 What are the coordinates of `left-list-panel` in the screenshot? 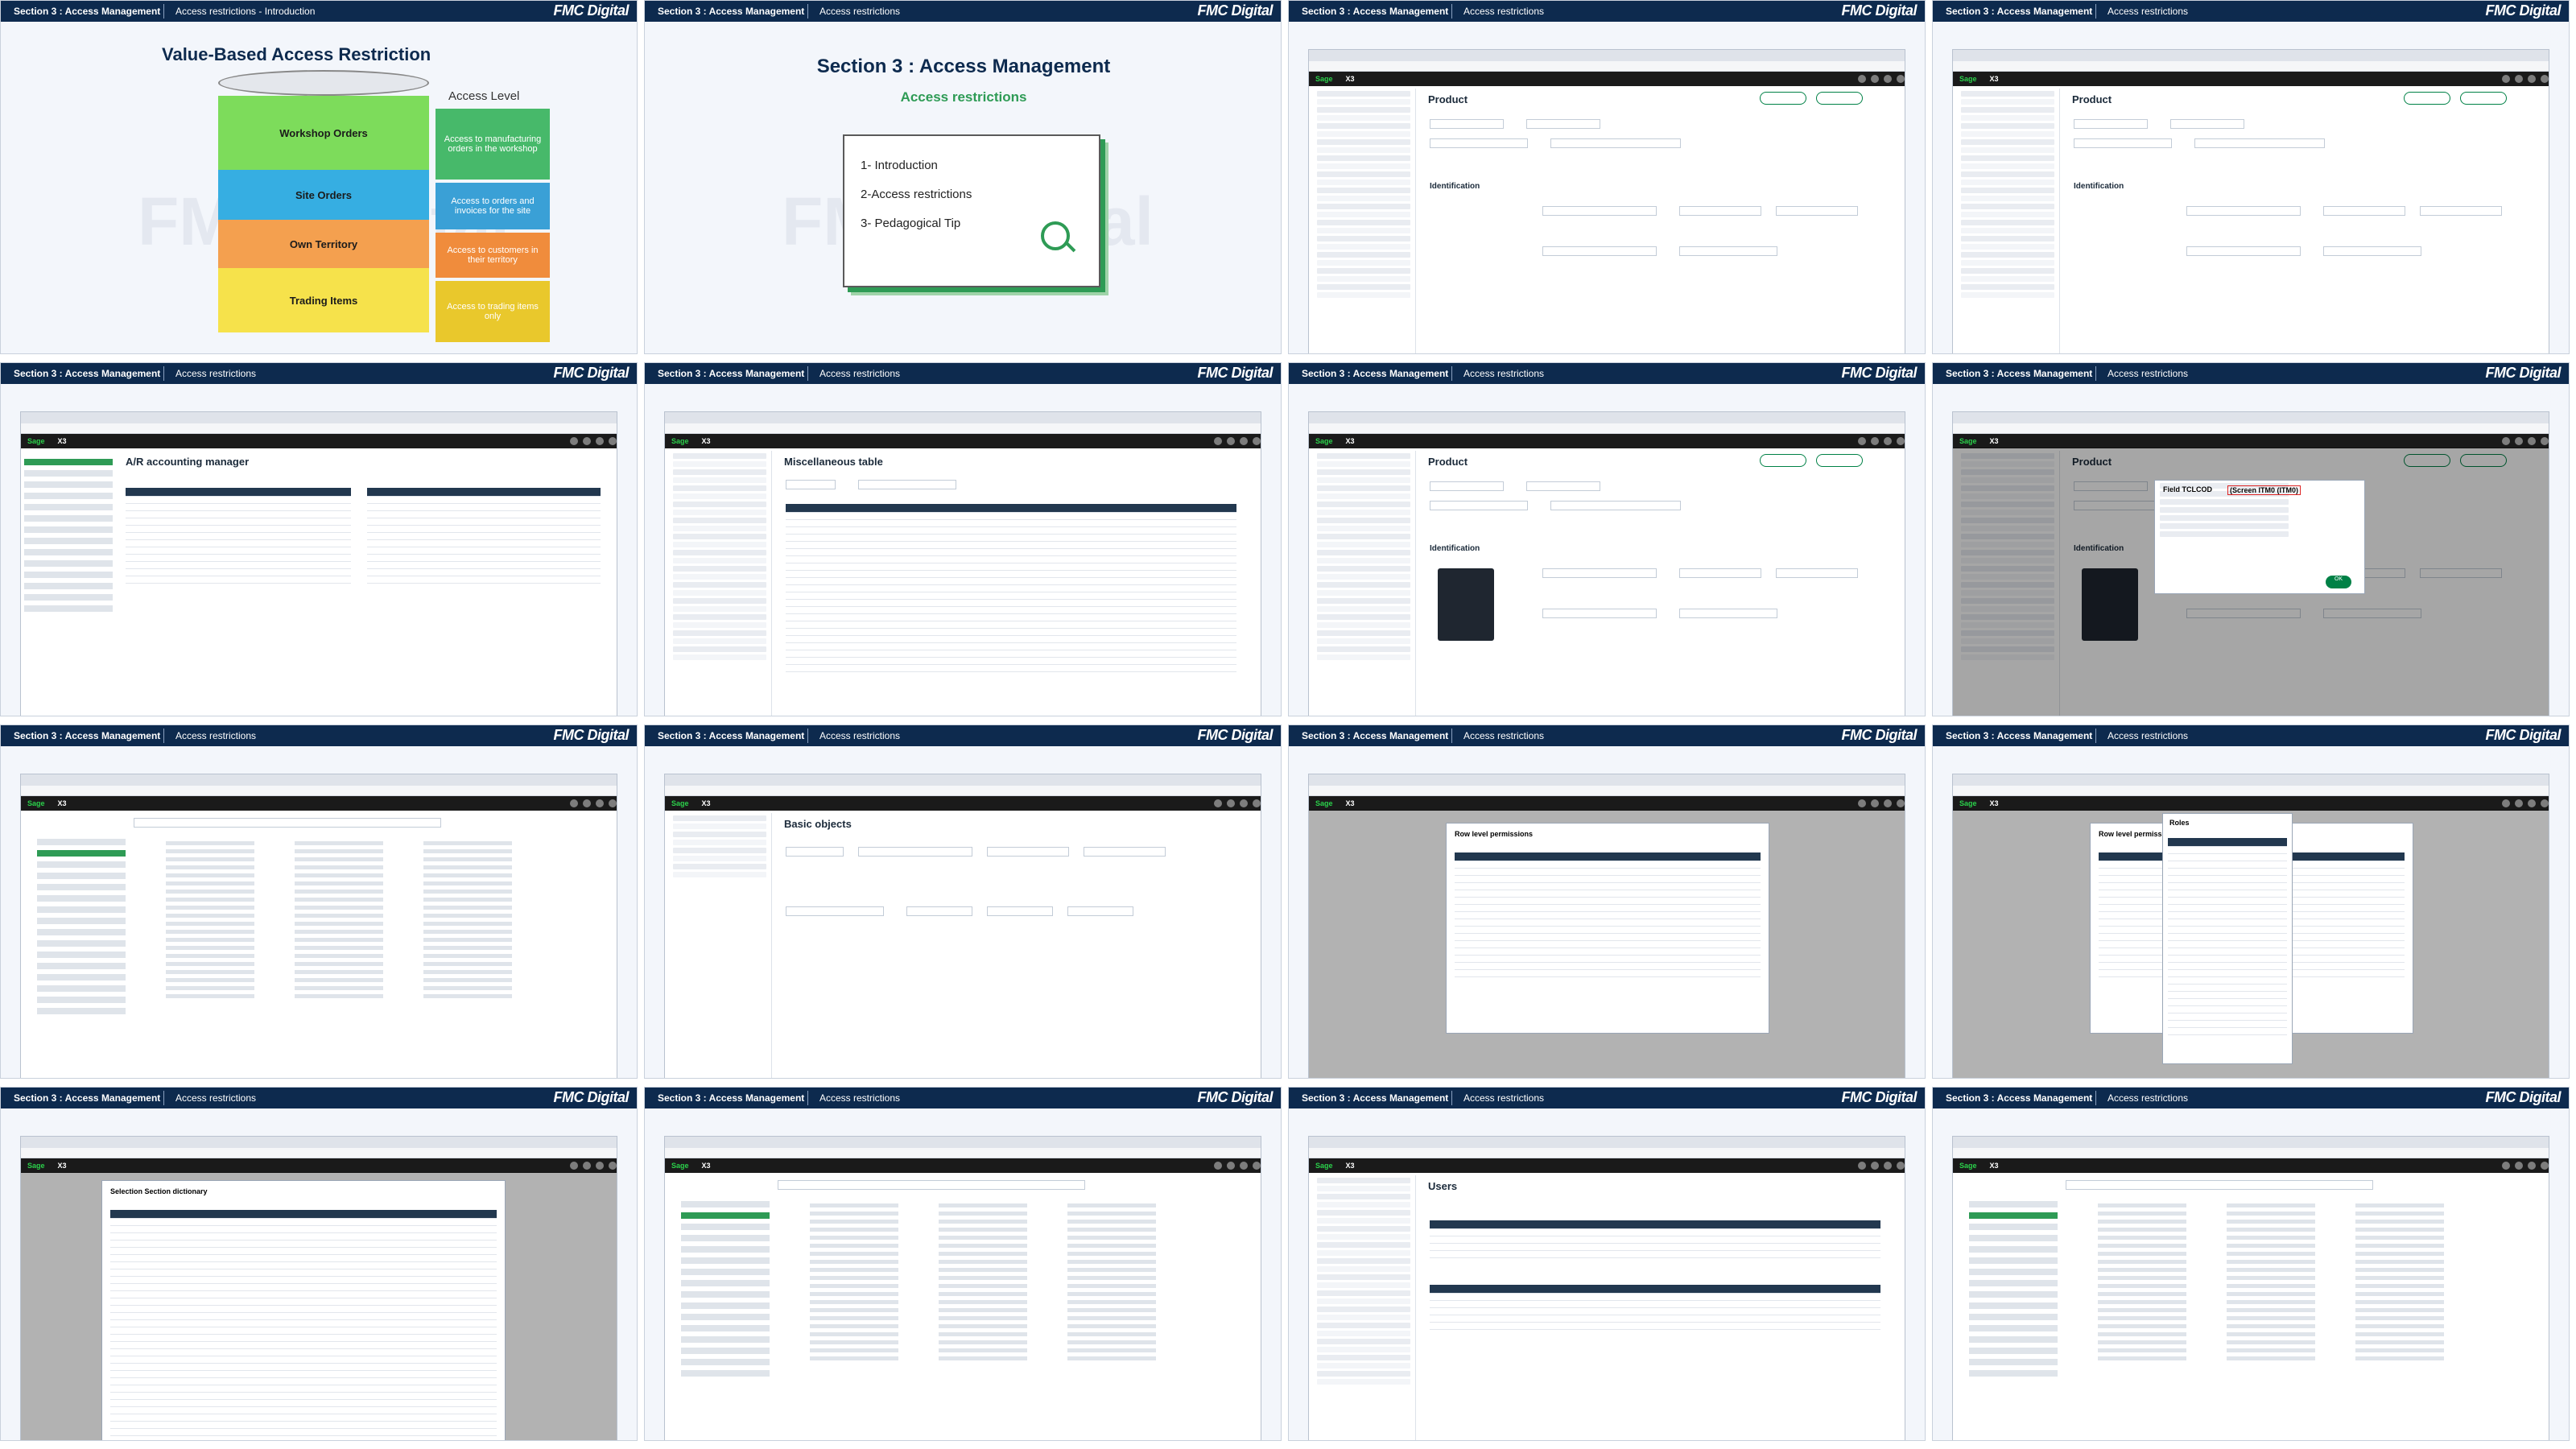 It's located at (2008, 221).